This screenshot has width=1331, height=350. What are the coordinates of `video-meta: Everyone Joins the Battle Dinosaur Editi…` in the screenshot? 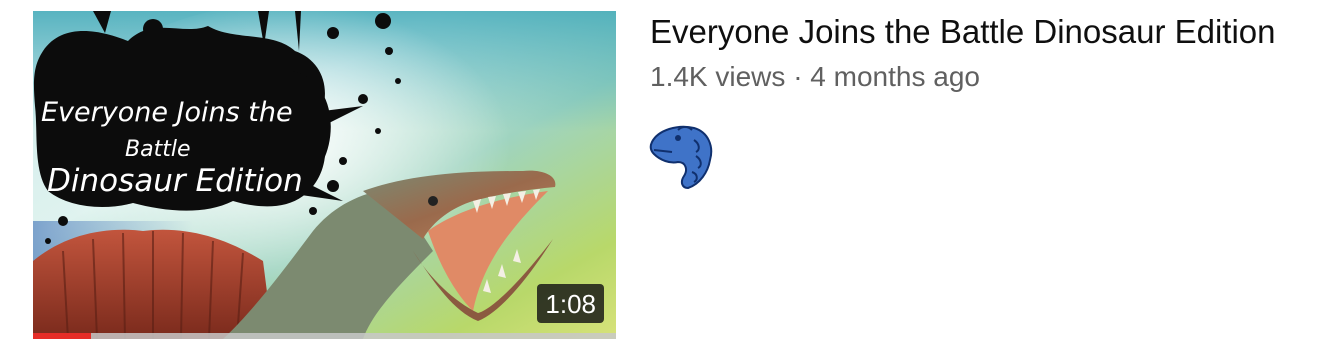 It's located at (990, 53).